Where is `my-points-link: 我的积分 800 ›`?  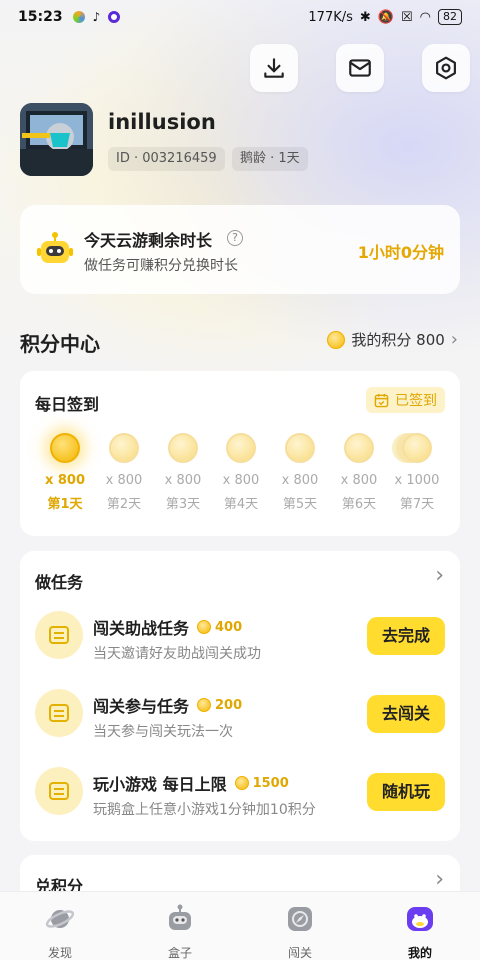
my-points-link: 我的积分 800 › is located at coordinates (392, 339).